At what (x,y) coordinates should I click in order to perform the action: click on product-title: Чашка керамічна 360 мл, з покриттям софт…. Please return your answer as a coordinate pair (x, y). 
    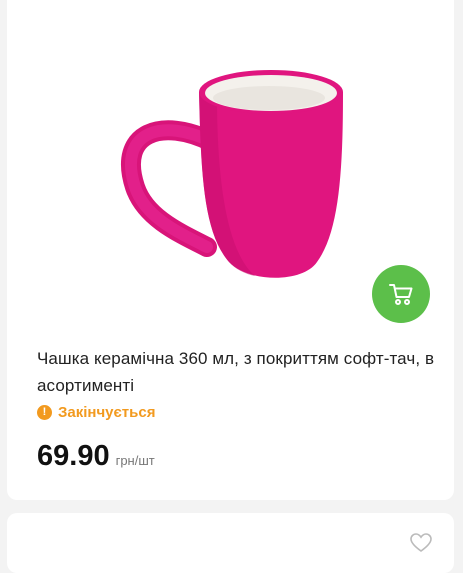
    Looking at the image, I should click on (237, 372).